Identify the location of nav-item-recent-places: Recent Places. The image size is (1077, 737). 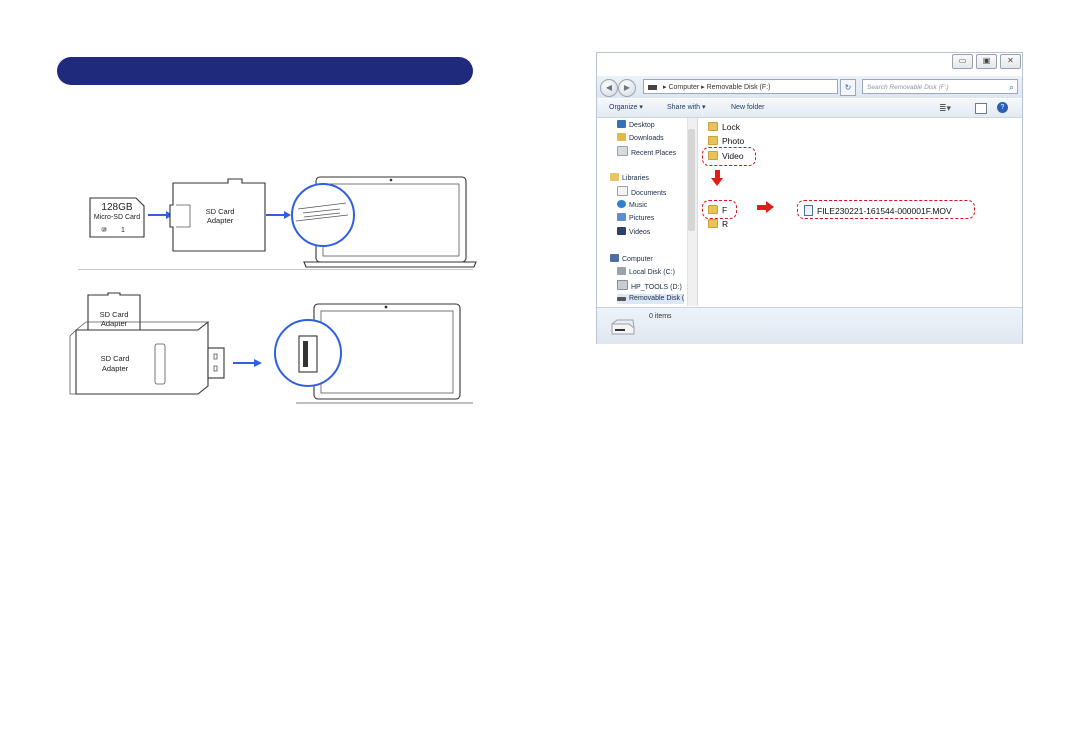
(646, 152).